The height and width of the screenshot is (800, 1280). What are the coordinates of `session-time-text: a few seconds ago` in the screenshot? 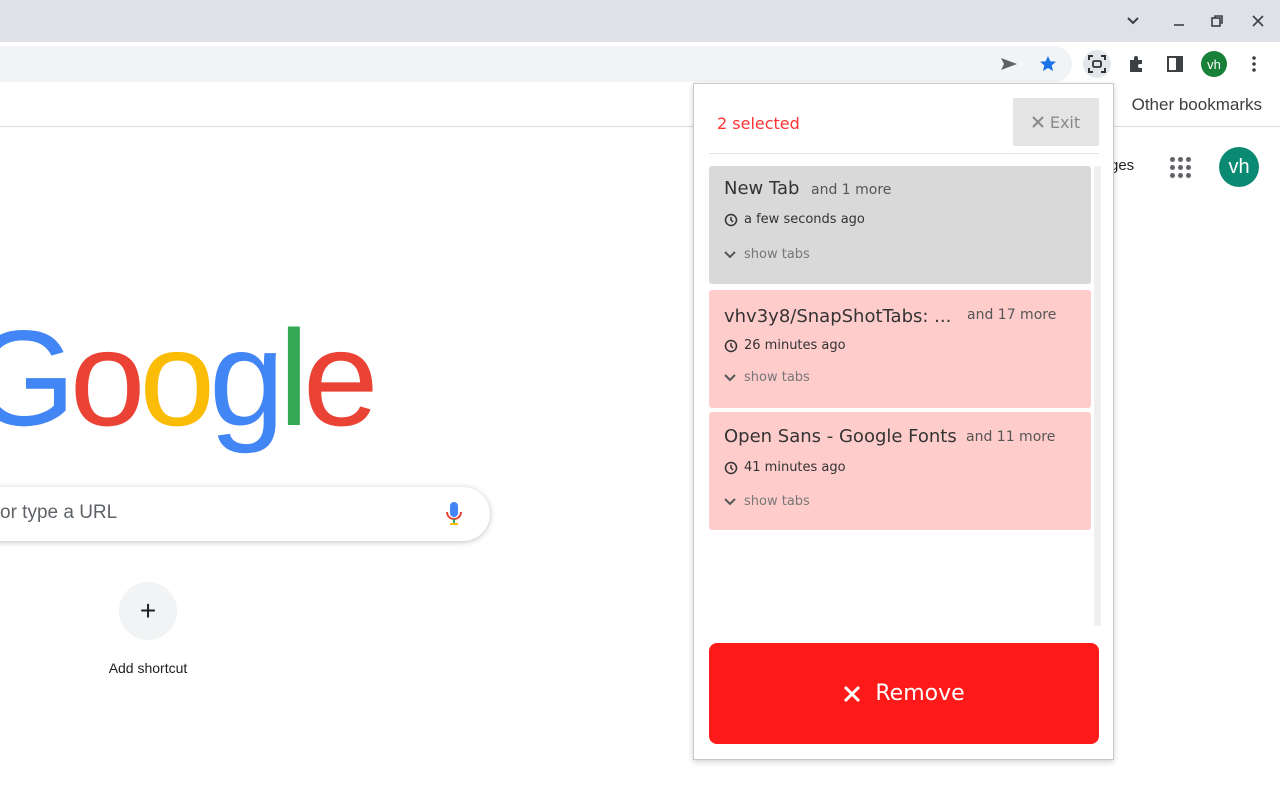 It's located at (804, 219).